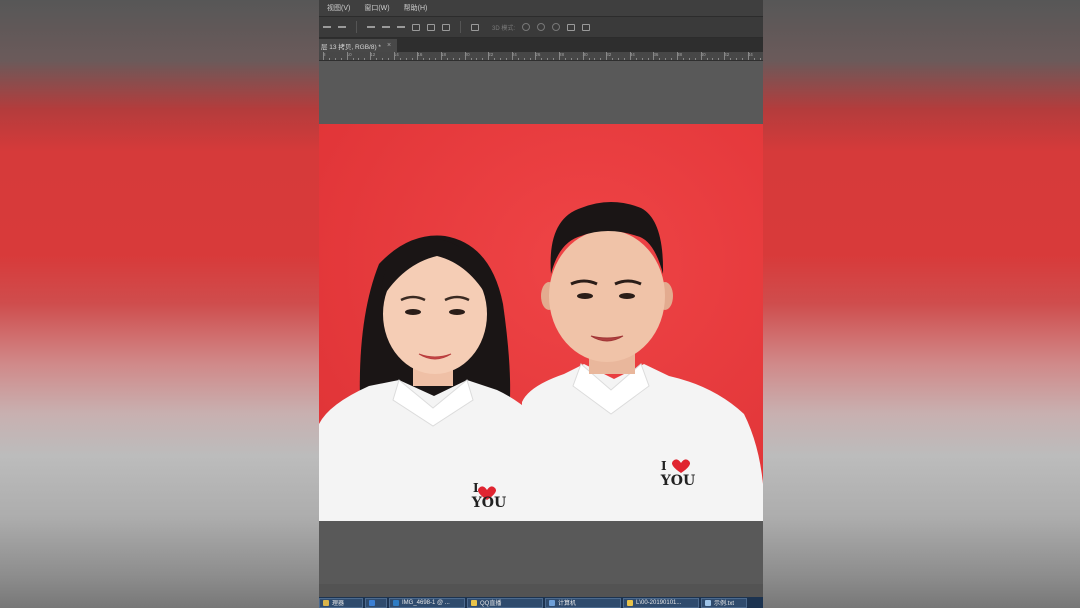  Describe the element at coordinates (371, 27) in the screenshot. I see `distribute-top-icon` at that location.